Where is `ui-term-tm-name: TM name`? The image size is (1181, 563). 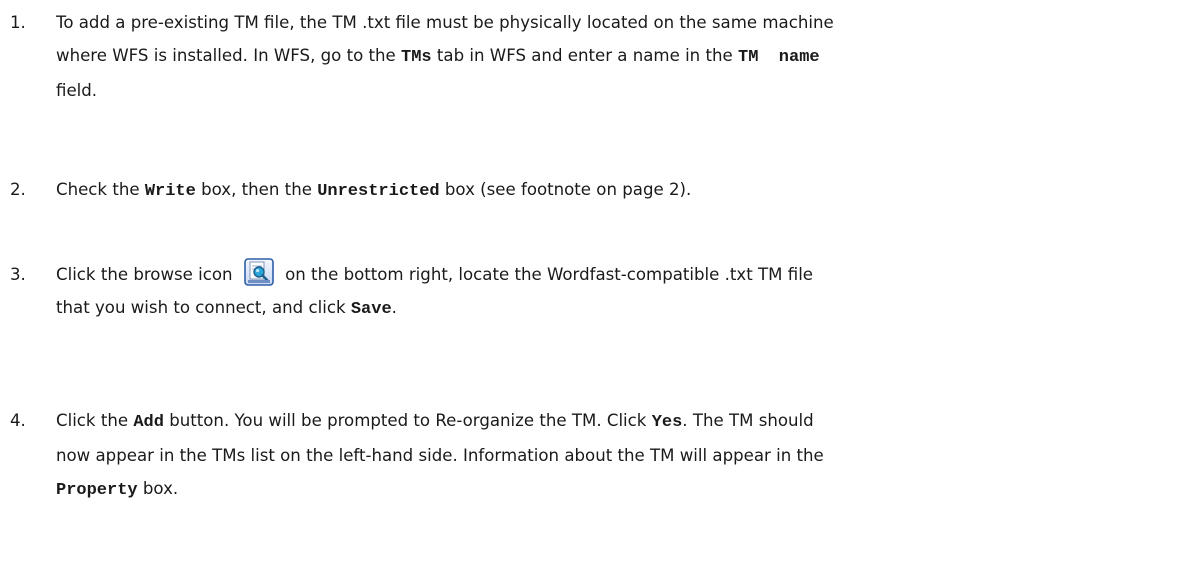
ui-term-tm-name: TM name is located at coordinates (779, 57).